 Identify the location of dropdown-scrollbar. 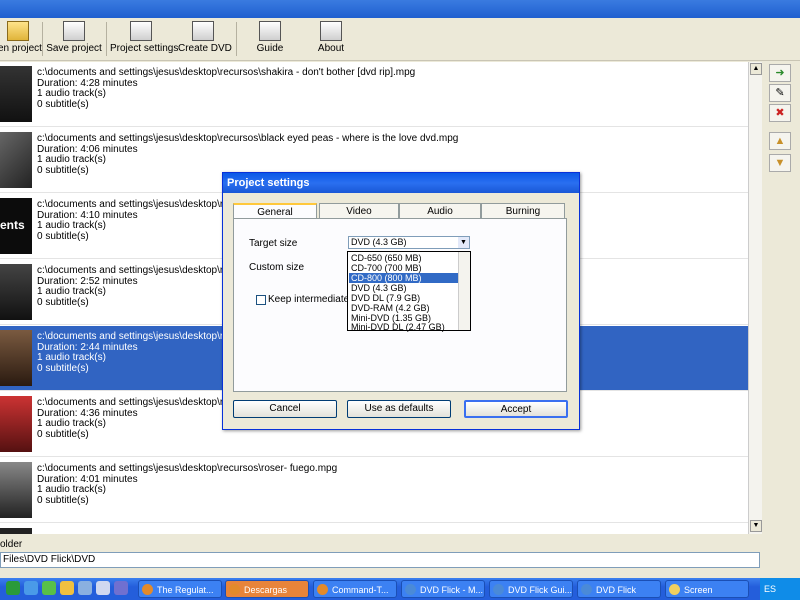
(464, 291).